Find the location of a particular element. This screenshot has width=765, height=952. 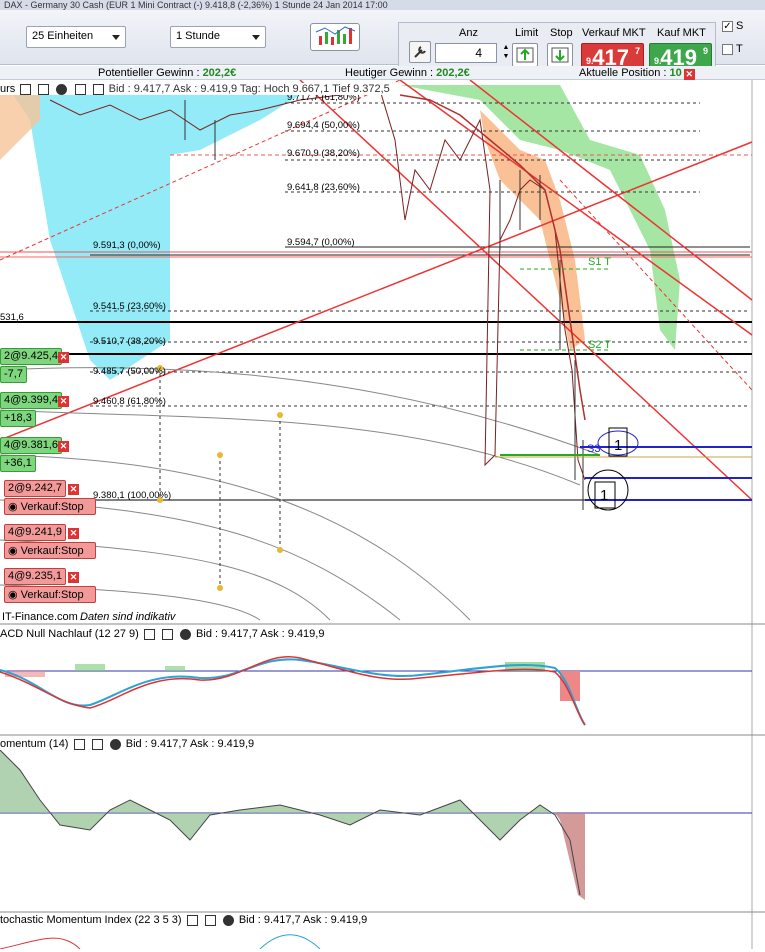

today-profit: Heutiger Gewinn : 202,2€ is located at coordinates (407, 73).